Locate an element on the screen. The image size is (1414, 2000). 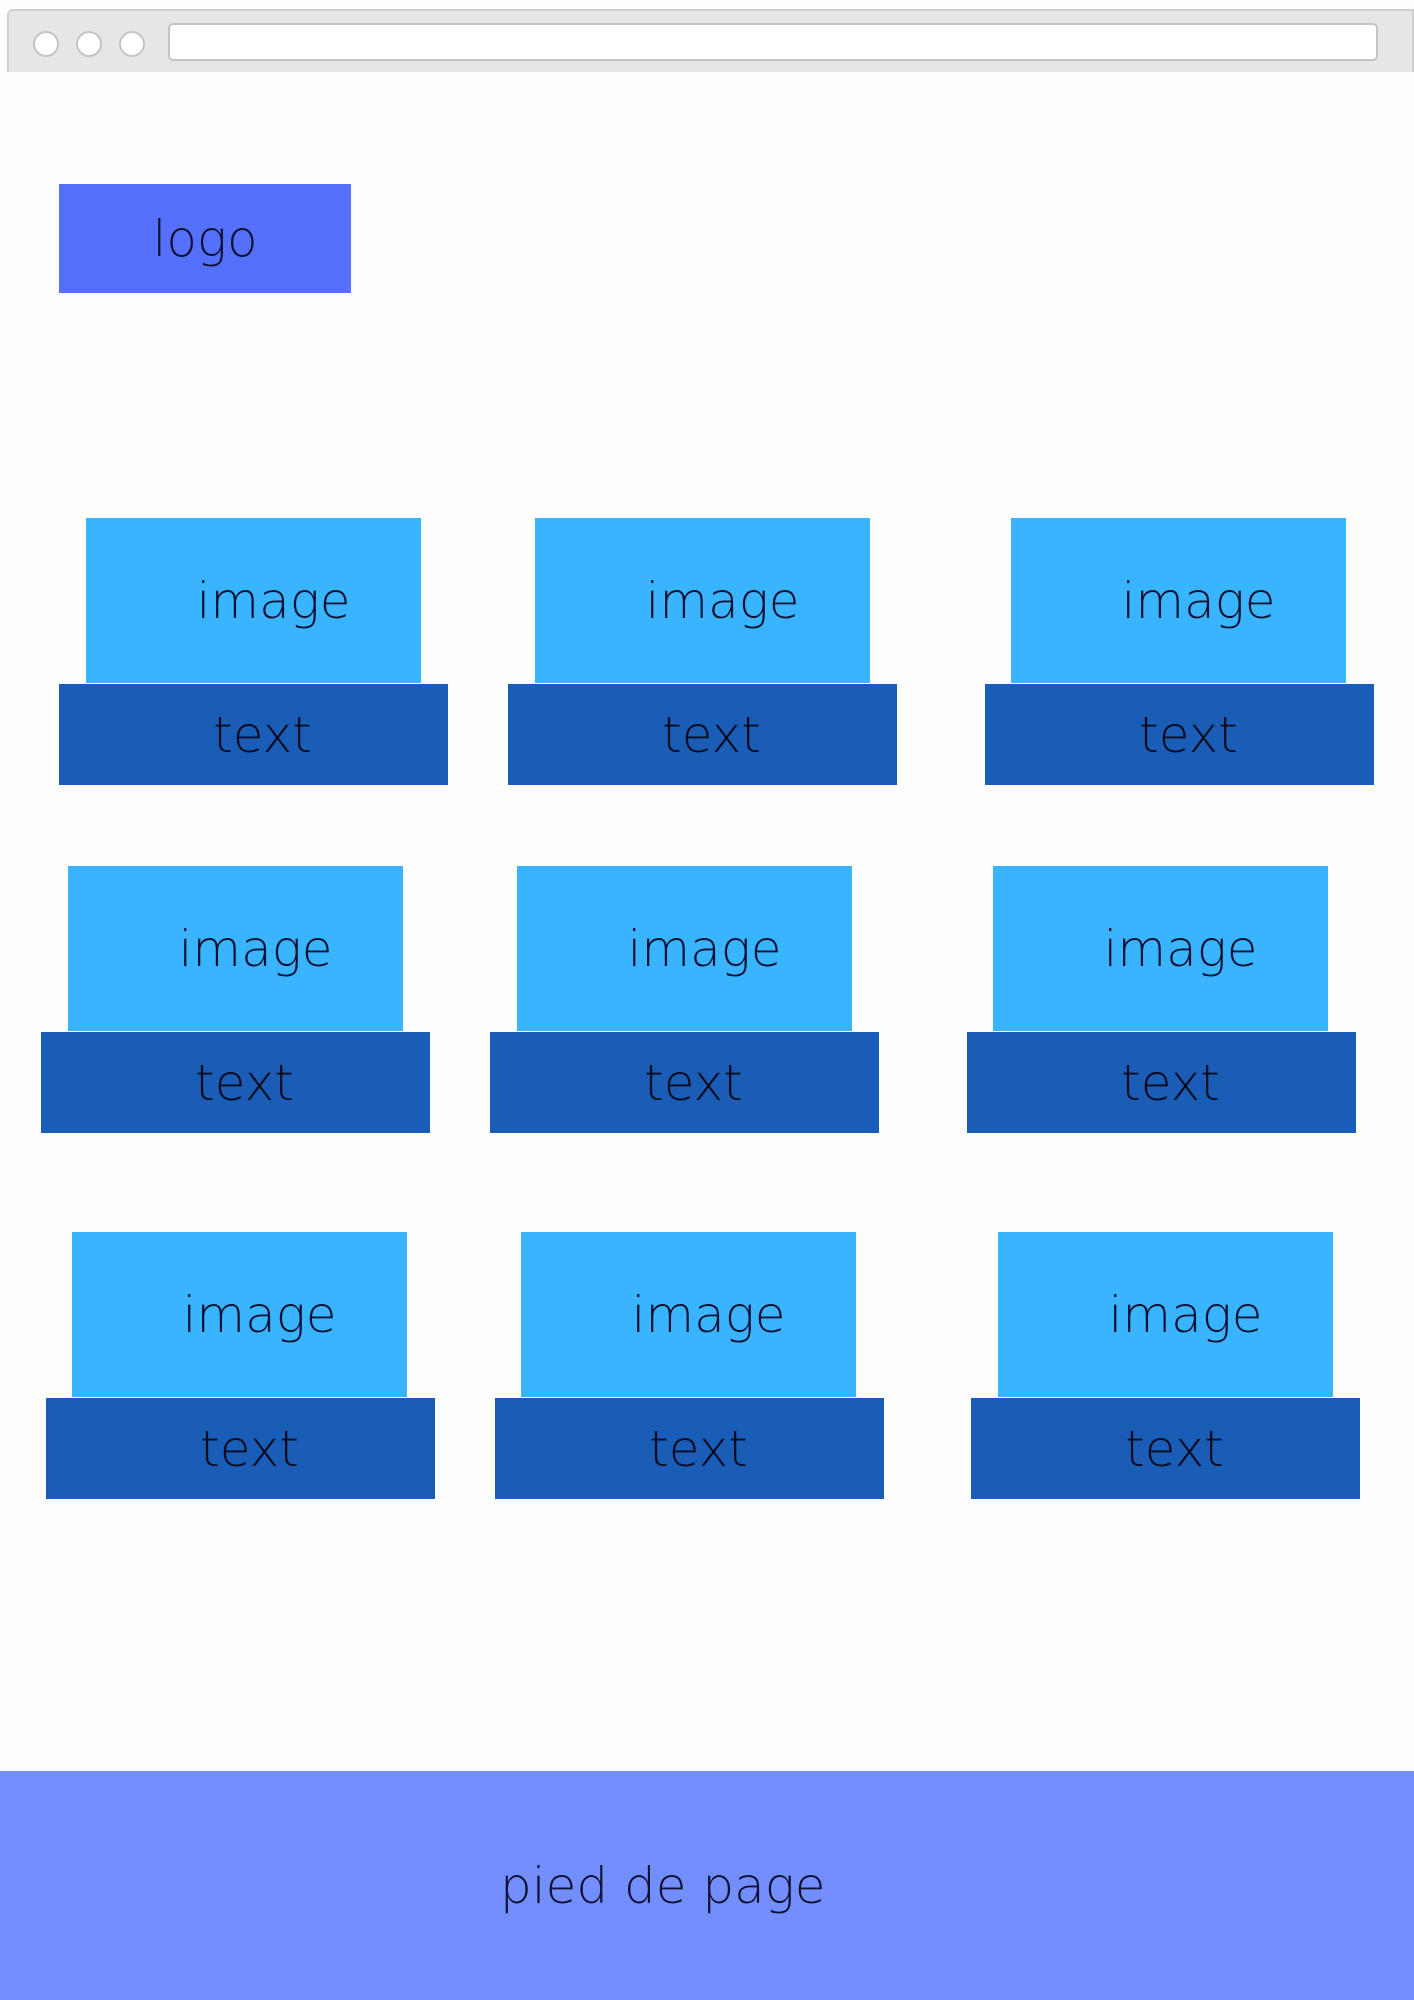
logo: logo is located at coordinates (205, 238).